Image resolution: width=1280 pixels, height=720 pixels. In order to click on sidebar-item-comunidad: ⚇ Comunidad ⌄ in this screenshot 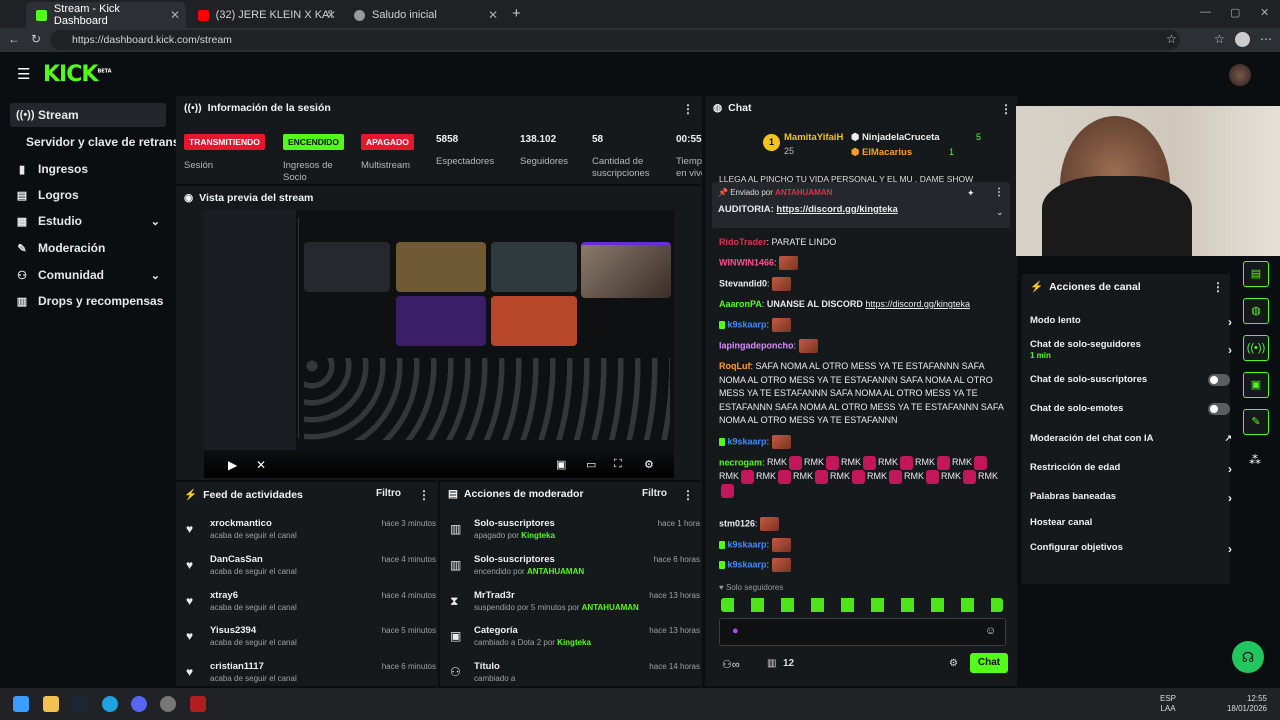, I will do `click(88, 275)`.